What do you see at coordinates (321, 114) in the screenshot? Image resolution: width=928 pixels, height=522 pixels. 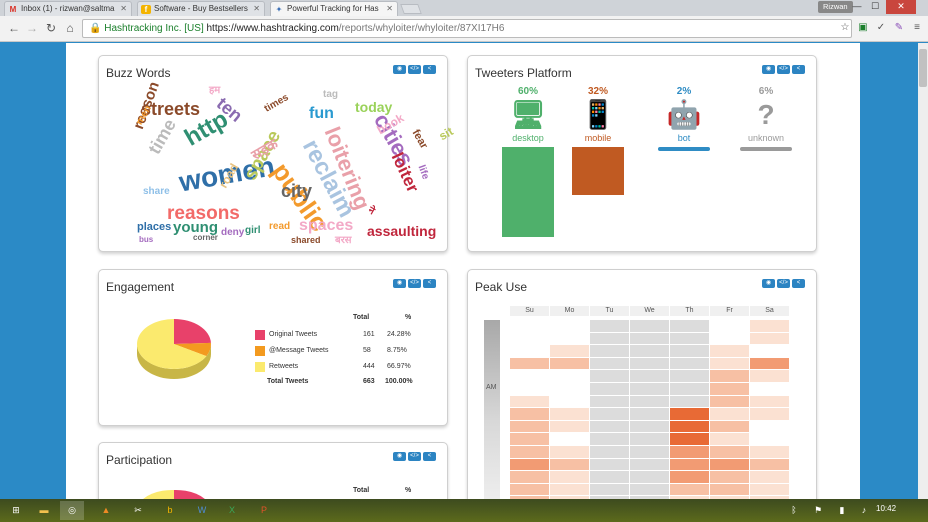 I see `buzz-word: fun` at bounding box center [321, 114].